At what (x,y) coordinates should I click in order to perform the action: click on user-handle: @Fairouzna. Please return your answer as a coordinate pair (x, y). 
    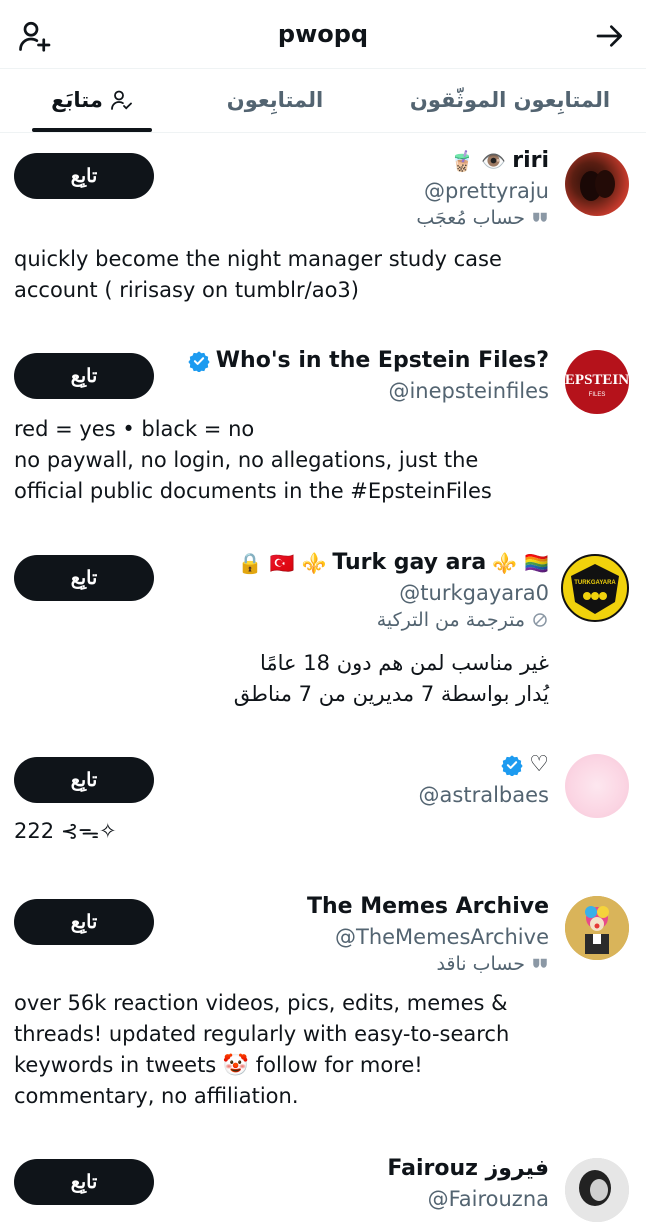
    Looking at the image, I should click on (488, 1199).